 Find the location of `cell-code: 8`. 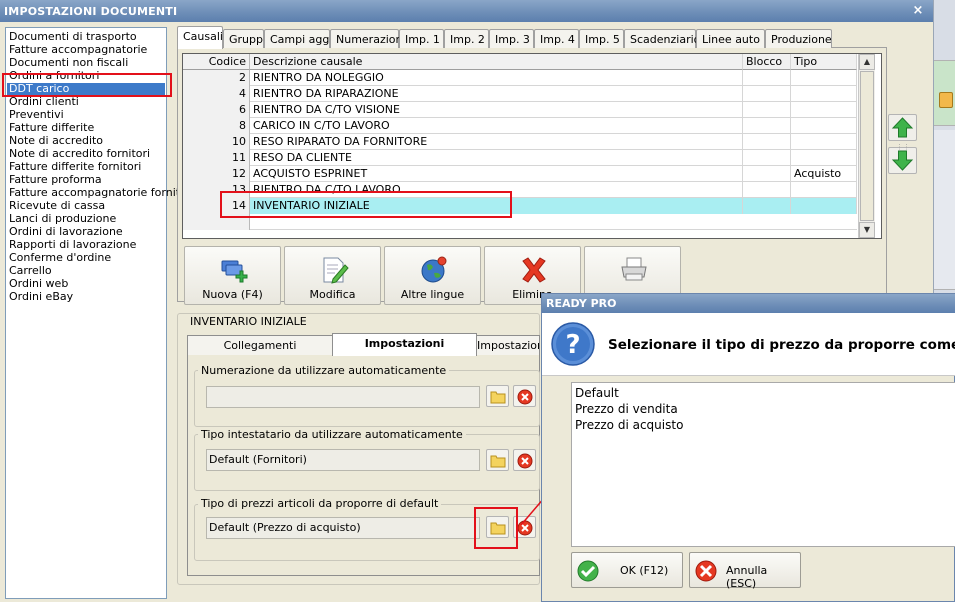

cell-code: 8 is located at coordinates (216, 126).